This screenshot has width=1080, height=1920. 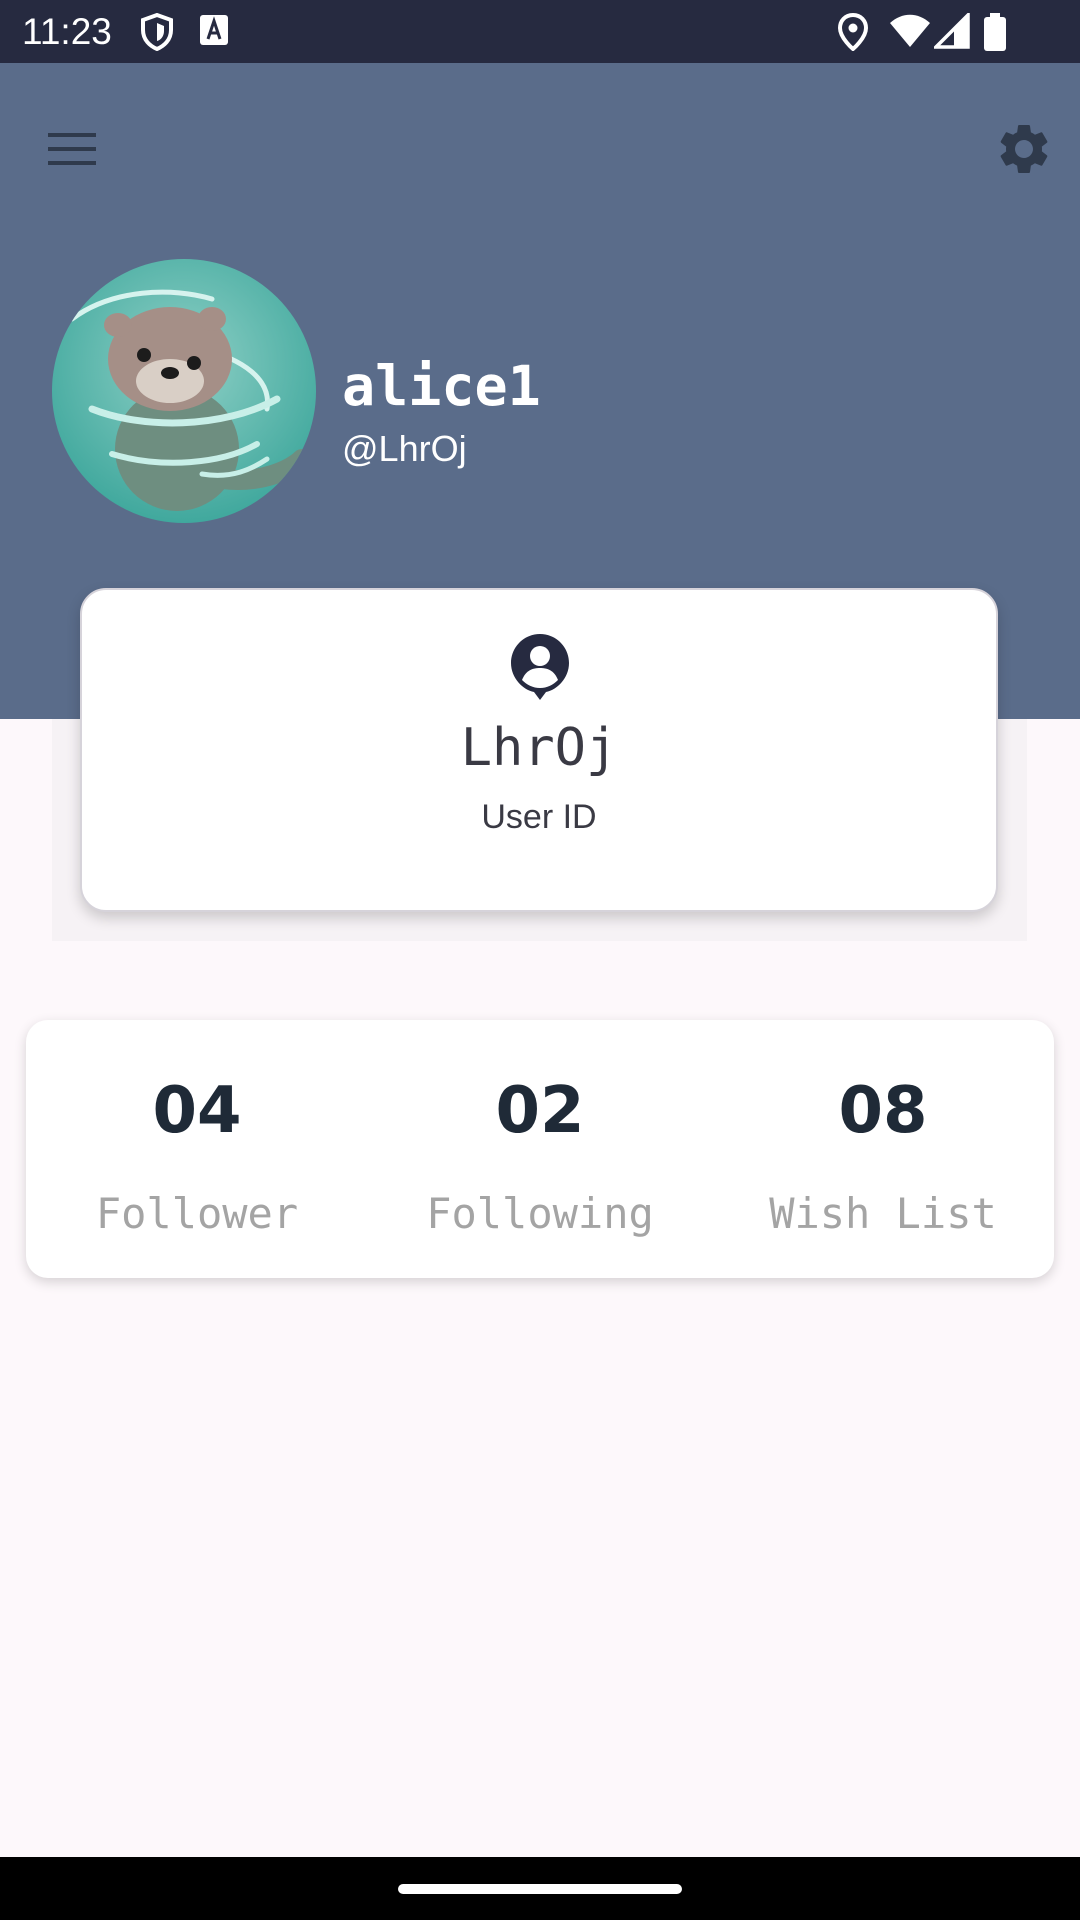 What do you see at coordinates (72, 149) in the screenshot?
I see `menu-icon` at bounding box center [72, 149].